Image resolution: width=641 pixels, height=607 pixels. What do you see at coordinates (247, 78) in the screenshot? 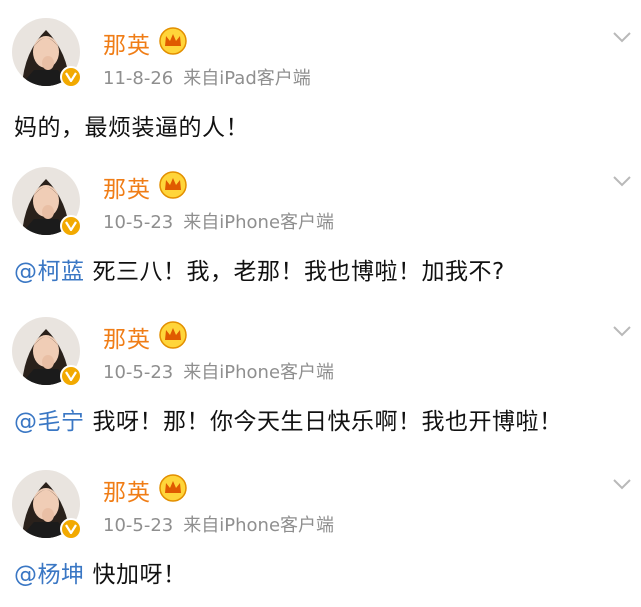
I see `post-source: 来自iPad客户端` at bounding box center [247, 78].